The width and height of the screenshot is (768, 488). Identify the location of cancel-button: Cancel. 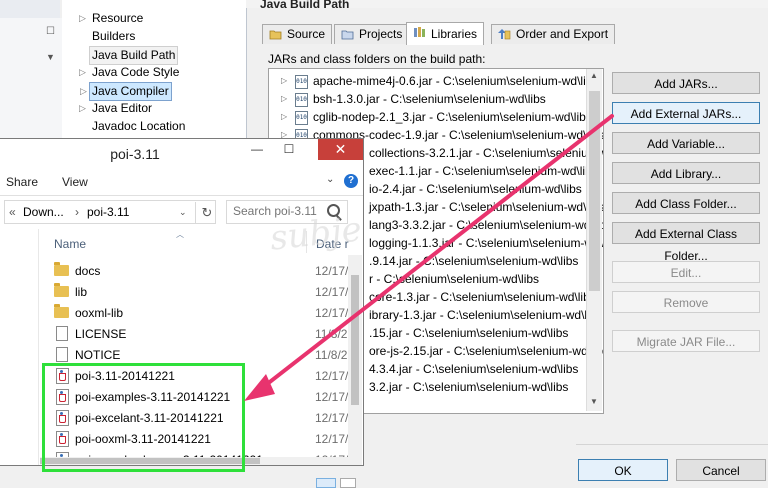
(721, 470).